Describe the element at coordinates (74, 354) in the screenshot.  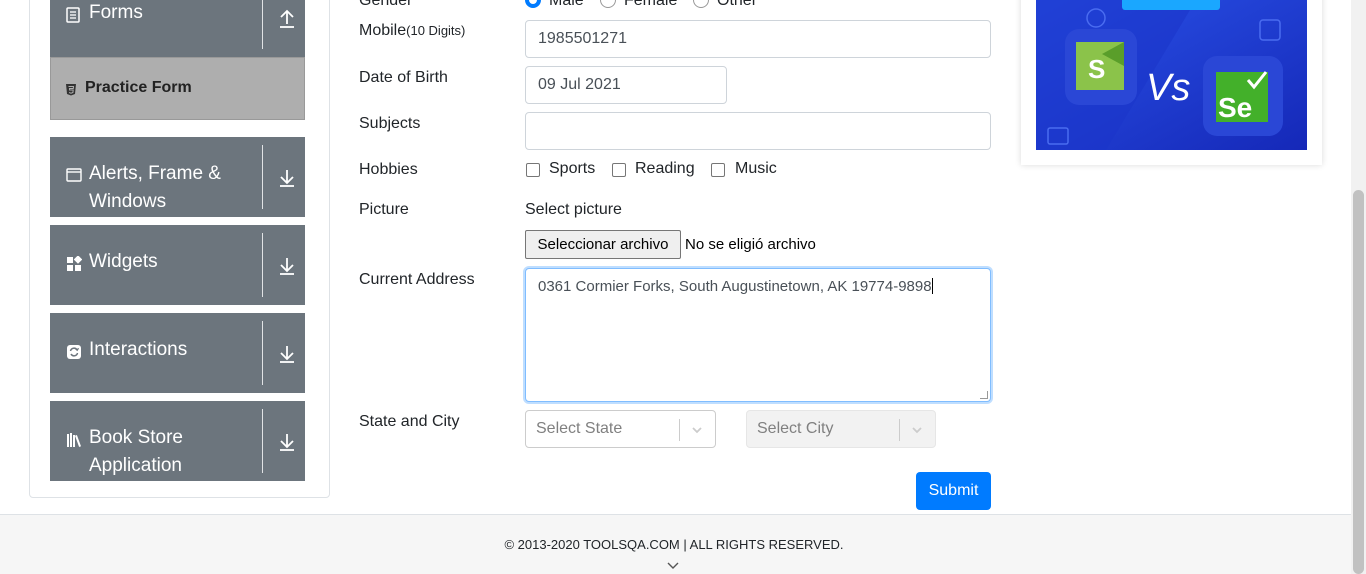
I see `interactions-icon` at that location.